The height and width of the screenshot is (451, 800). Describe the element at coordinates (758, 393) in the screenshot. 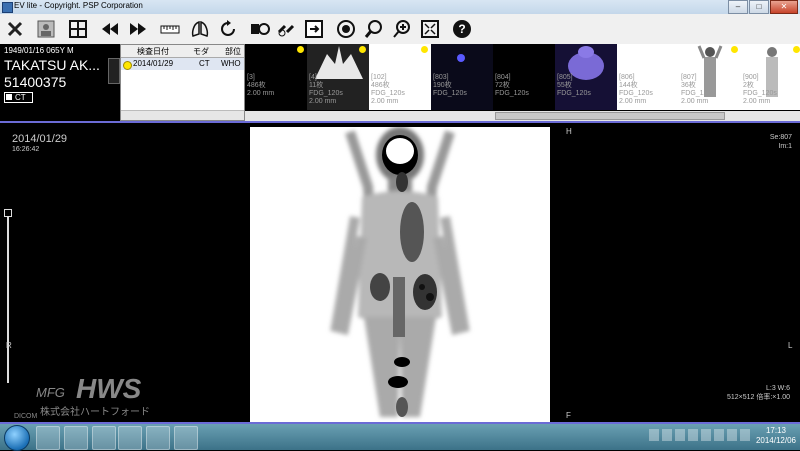

I see `window-level-info: L:3 W:6 512×512 倍率:×1.00` at that location.